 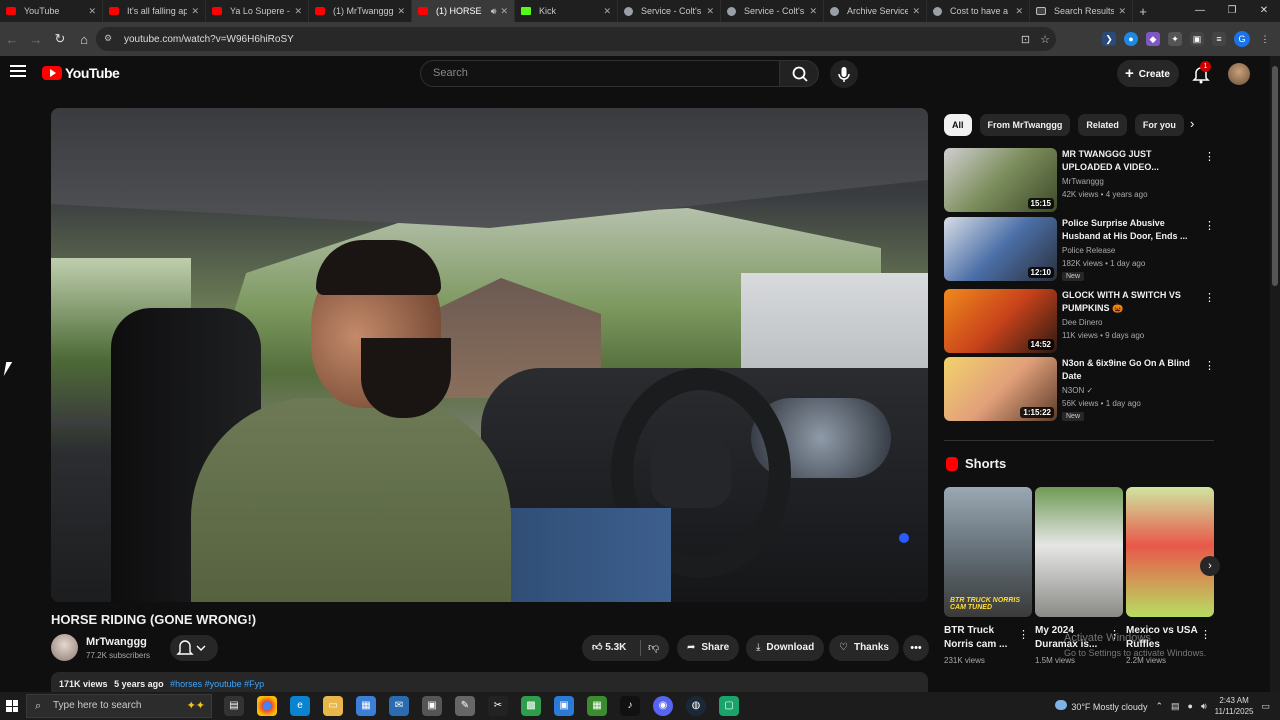 I want to click on search-input: Search, so click(x=600, y=73).